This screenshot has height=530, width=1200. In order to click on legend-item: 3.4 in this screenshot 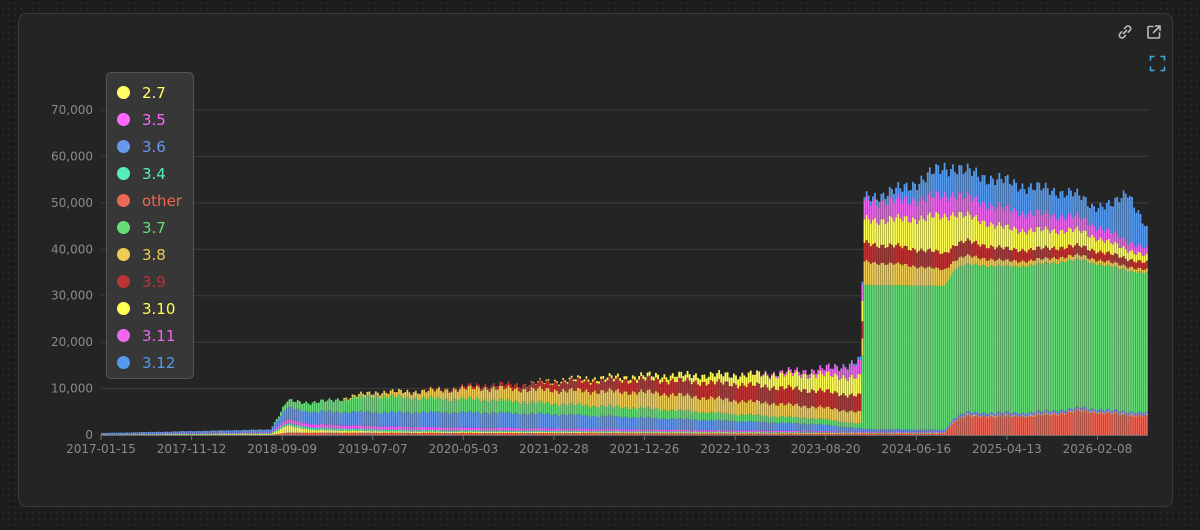, I will do `click(150, 173)`.